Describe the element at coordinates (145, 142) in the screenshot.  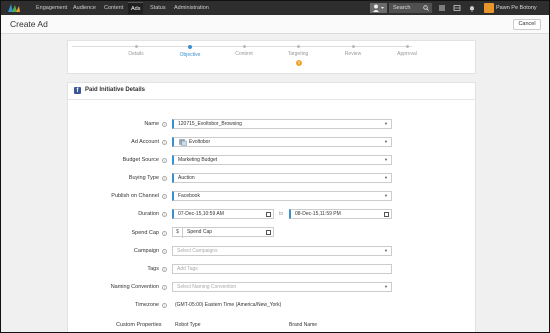
I see `ad-account-label: Ad Account` at that location.